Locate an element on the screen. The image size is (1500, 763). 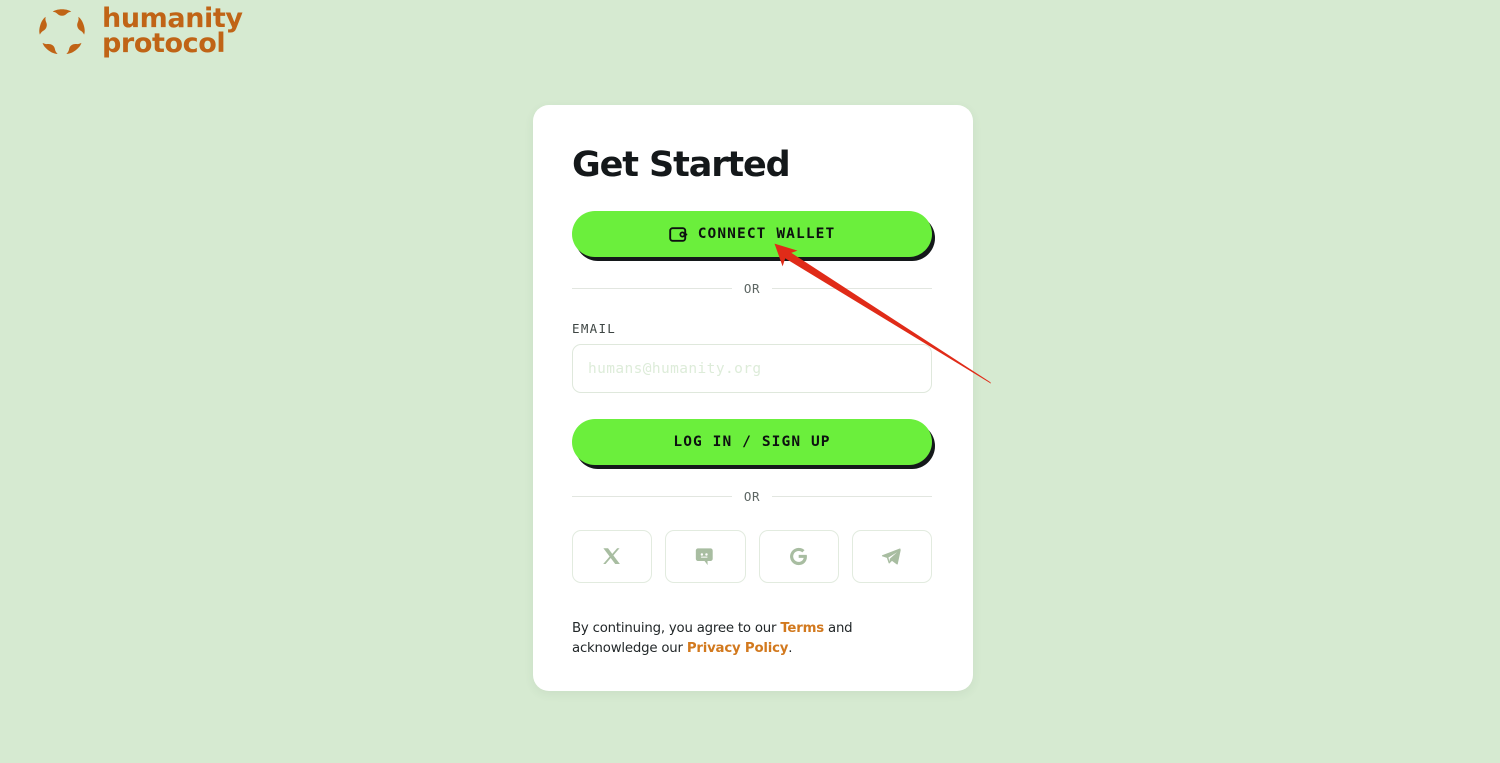
social-login-telegram is located at coordinates (891, 556).